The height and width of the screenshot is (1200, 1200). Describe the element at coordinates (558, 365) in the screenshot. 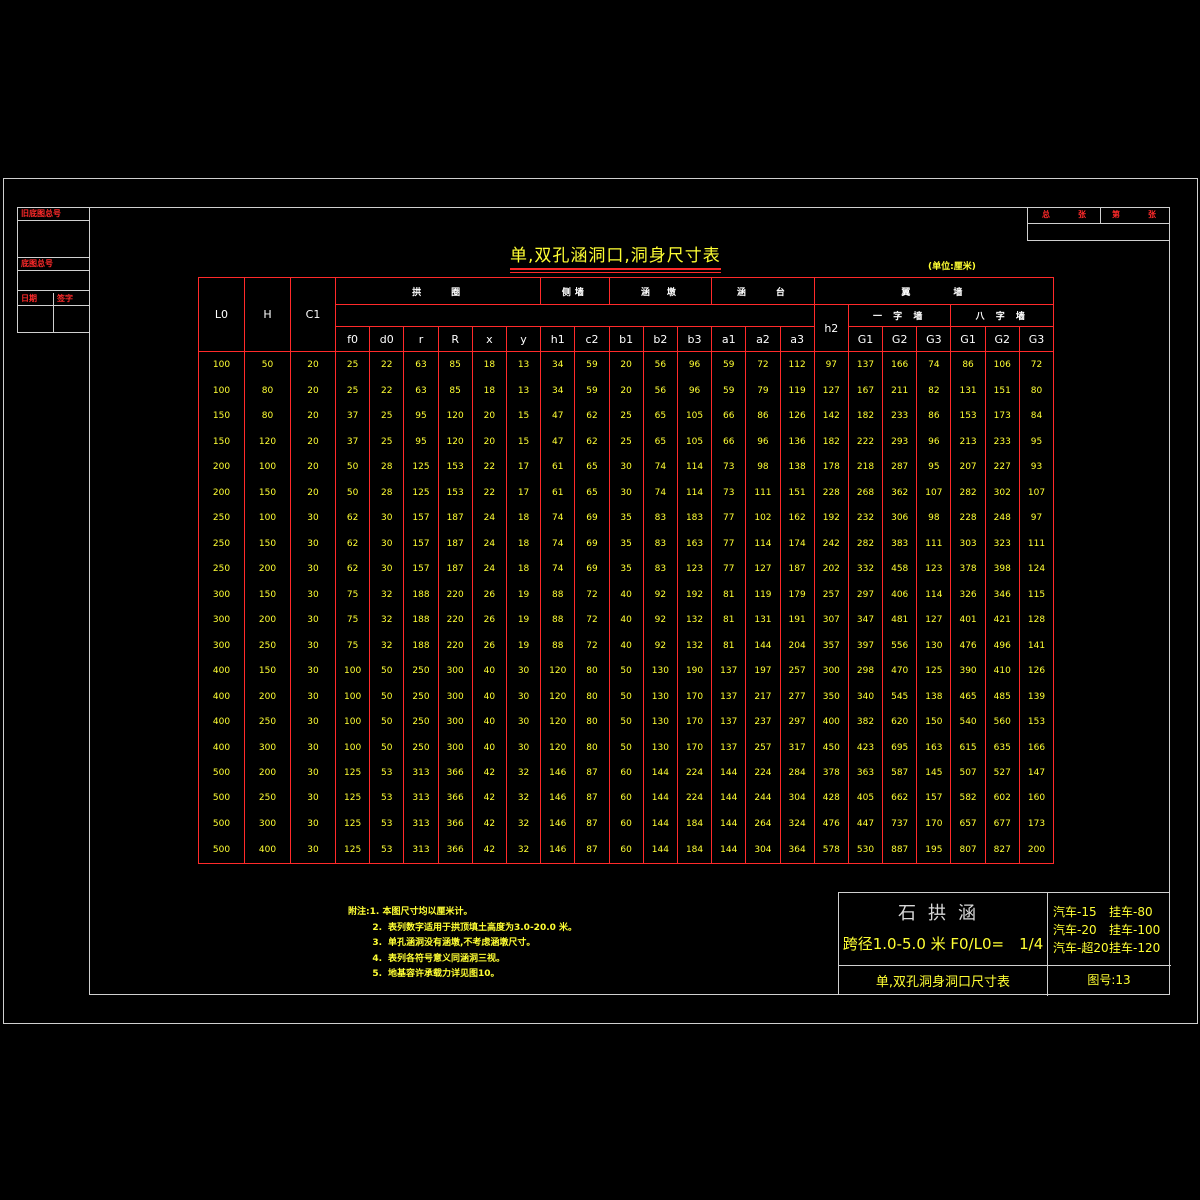

I see `table-cell: 34` at that location.